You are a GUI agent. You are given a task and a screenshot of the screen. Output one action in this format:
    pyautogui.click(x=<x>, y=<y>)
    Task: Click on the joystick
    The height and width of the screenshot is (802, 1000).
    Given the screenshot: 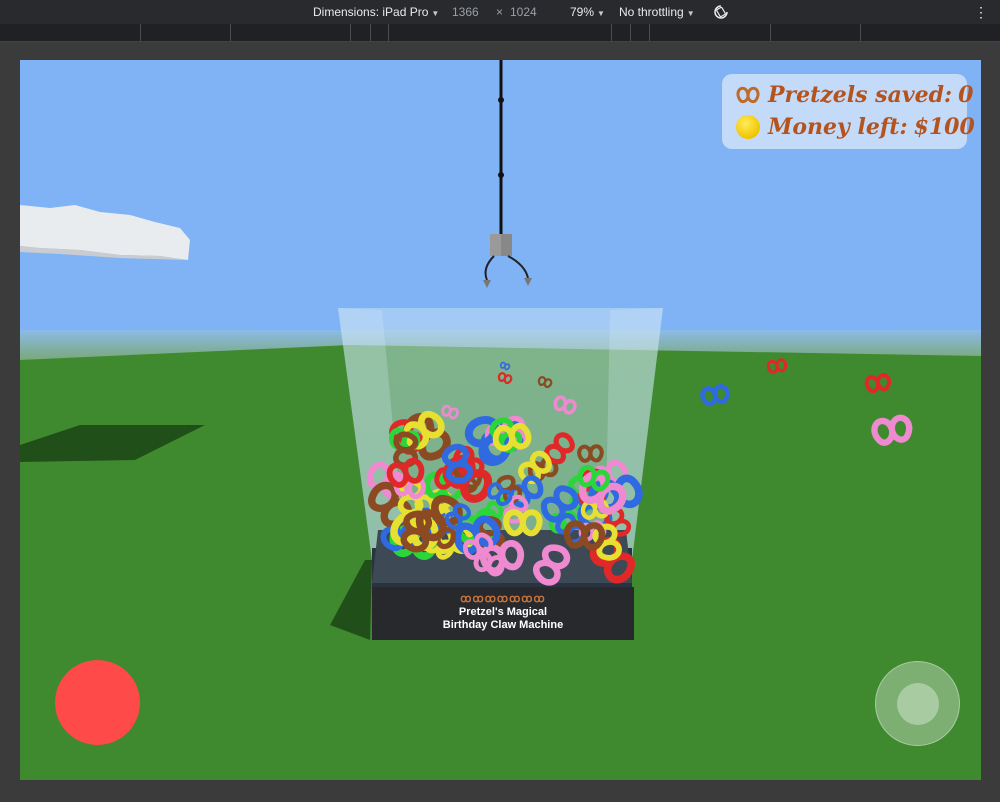 What is the action you would take?
    pyautogui.click(x=917, y=703)
    